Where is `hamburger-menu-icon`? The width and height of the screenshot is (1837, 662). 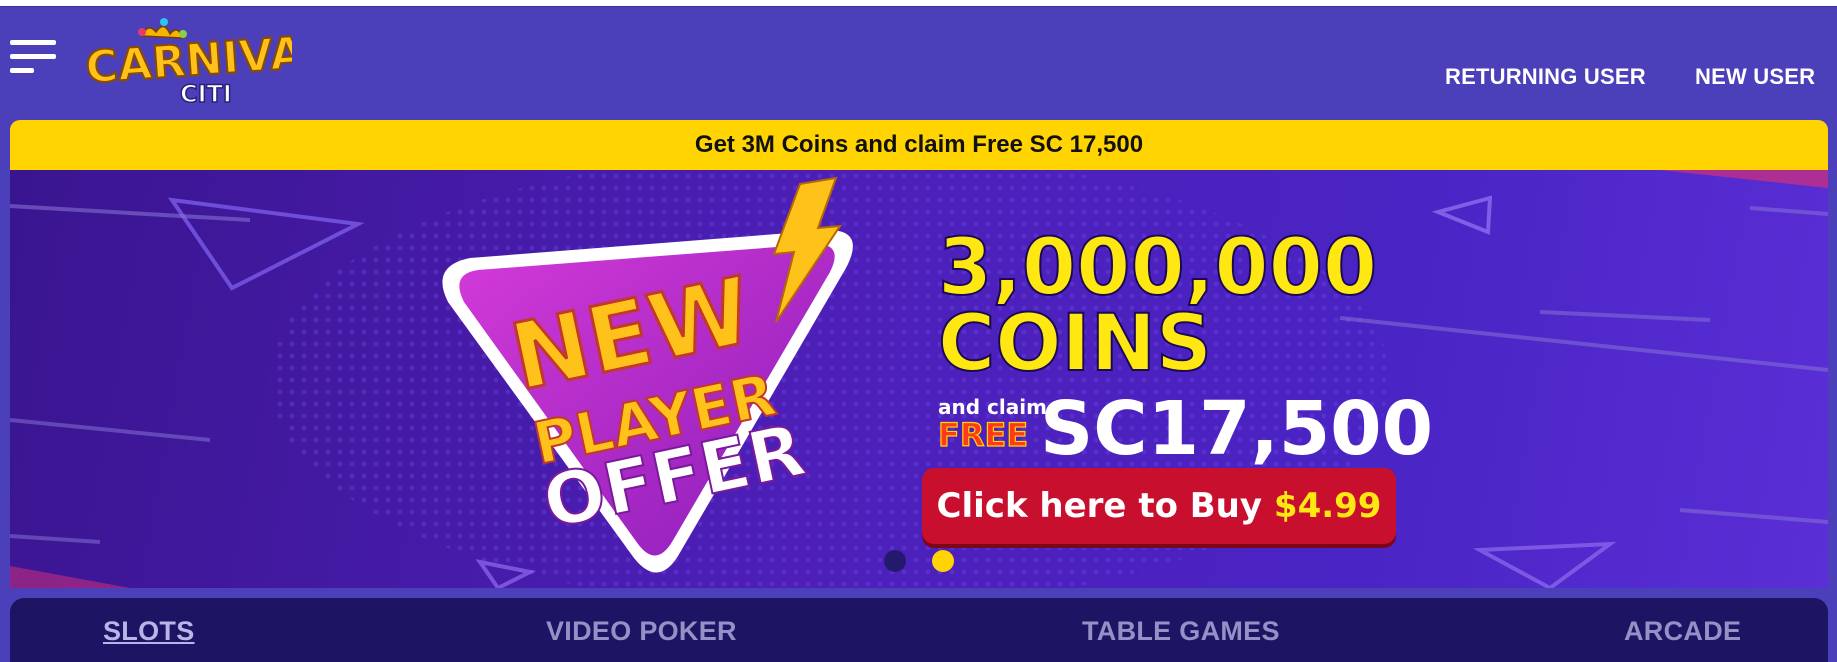 hamburger-menu-icon is located at coordinates (33, 58).